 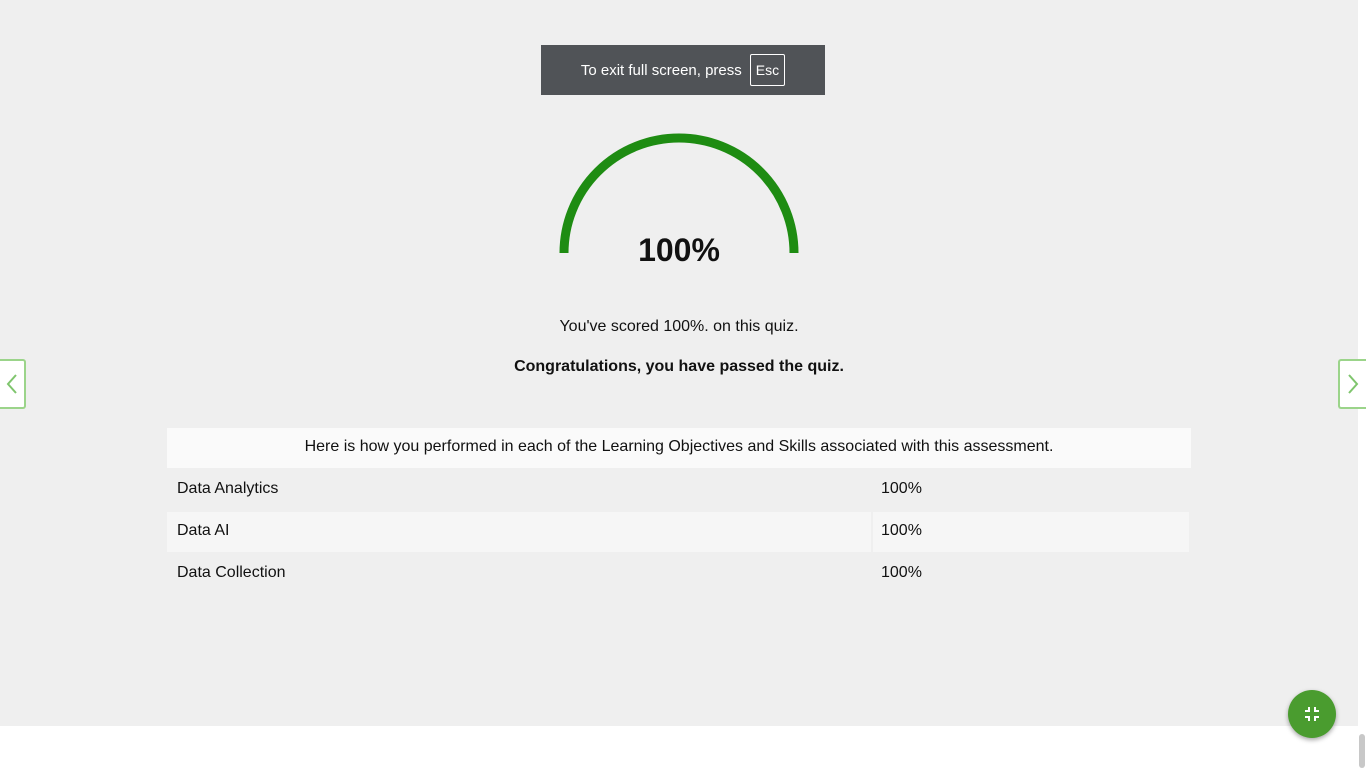 I want to click on exit-fullscreen-button, so click(x=1312, y=714).